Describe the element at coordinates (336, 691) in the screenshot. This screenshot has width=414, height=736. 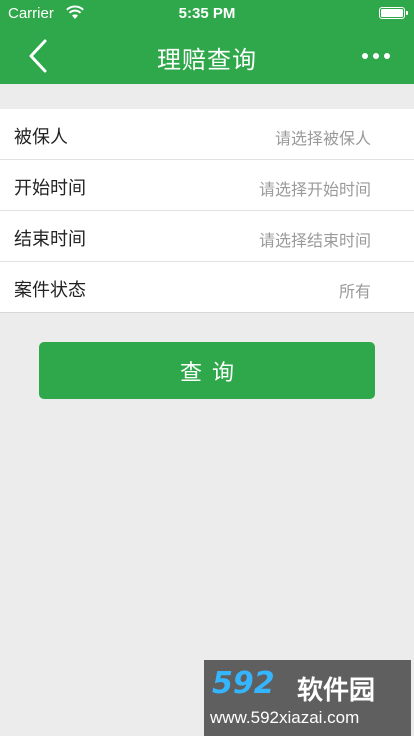
I see `watermark-brand: 软件园` at that location.